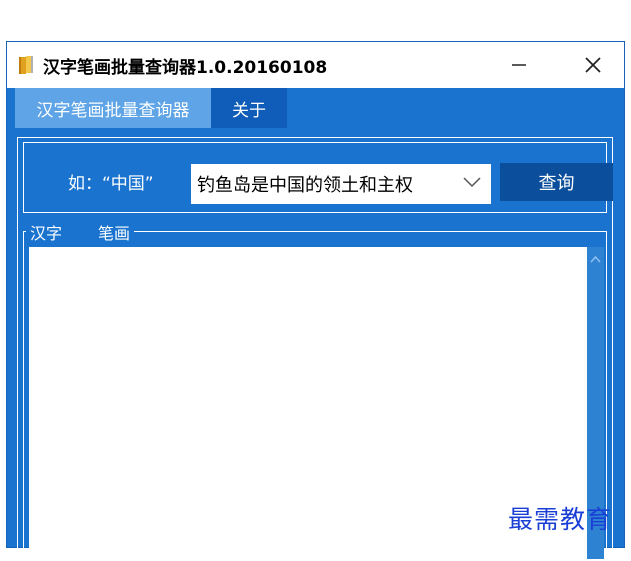 The width and height of the screenshot is (631, 561). I want to click on text-input-combobox: 钓鱼岛是中国的领土和主权, so click(341, 184).